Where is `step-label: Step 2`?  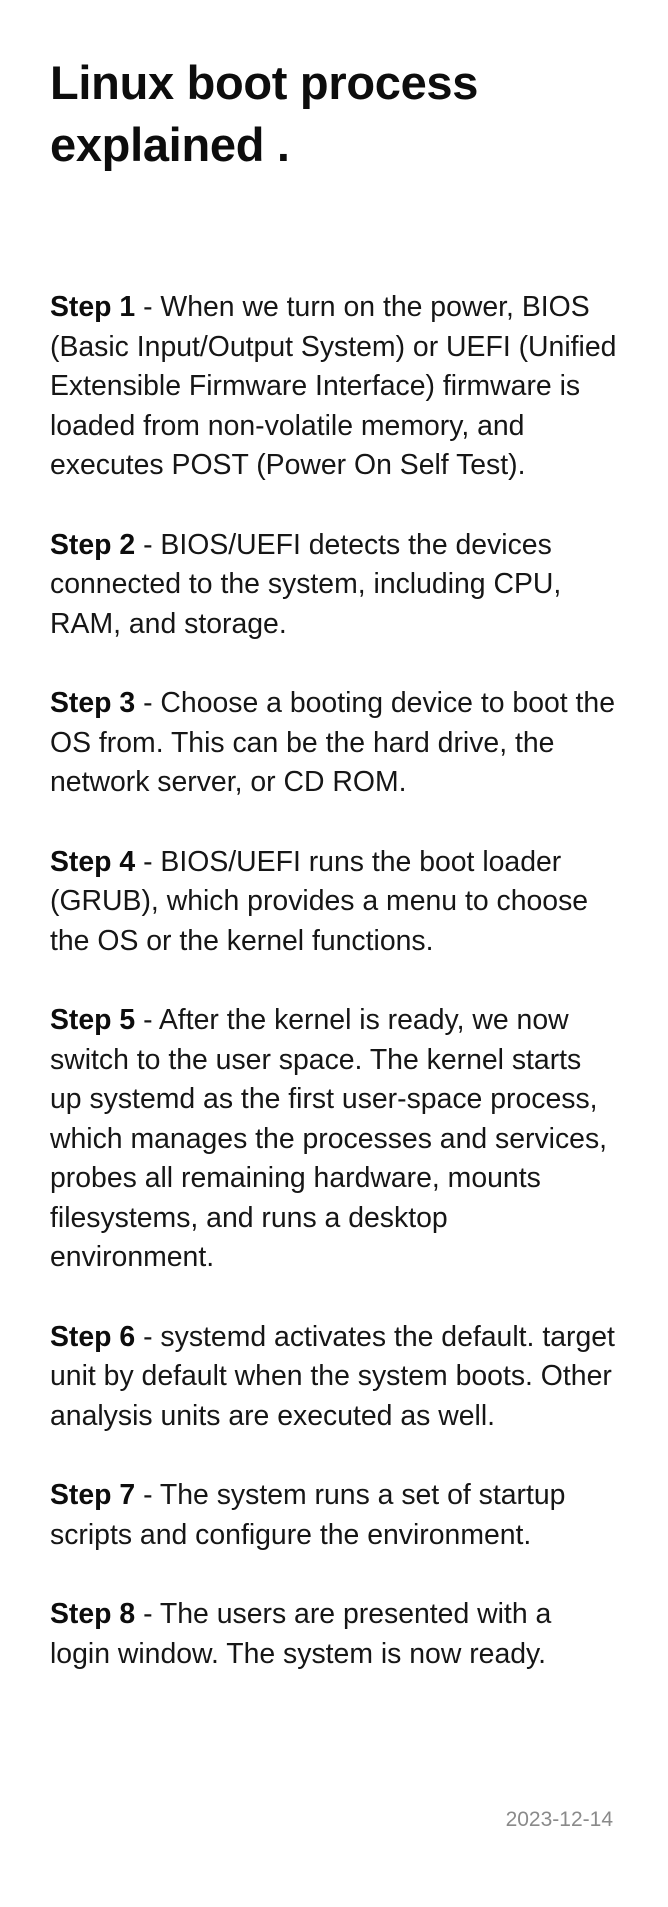
step-label: Step 2 is located at coordinates (93, 544).